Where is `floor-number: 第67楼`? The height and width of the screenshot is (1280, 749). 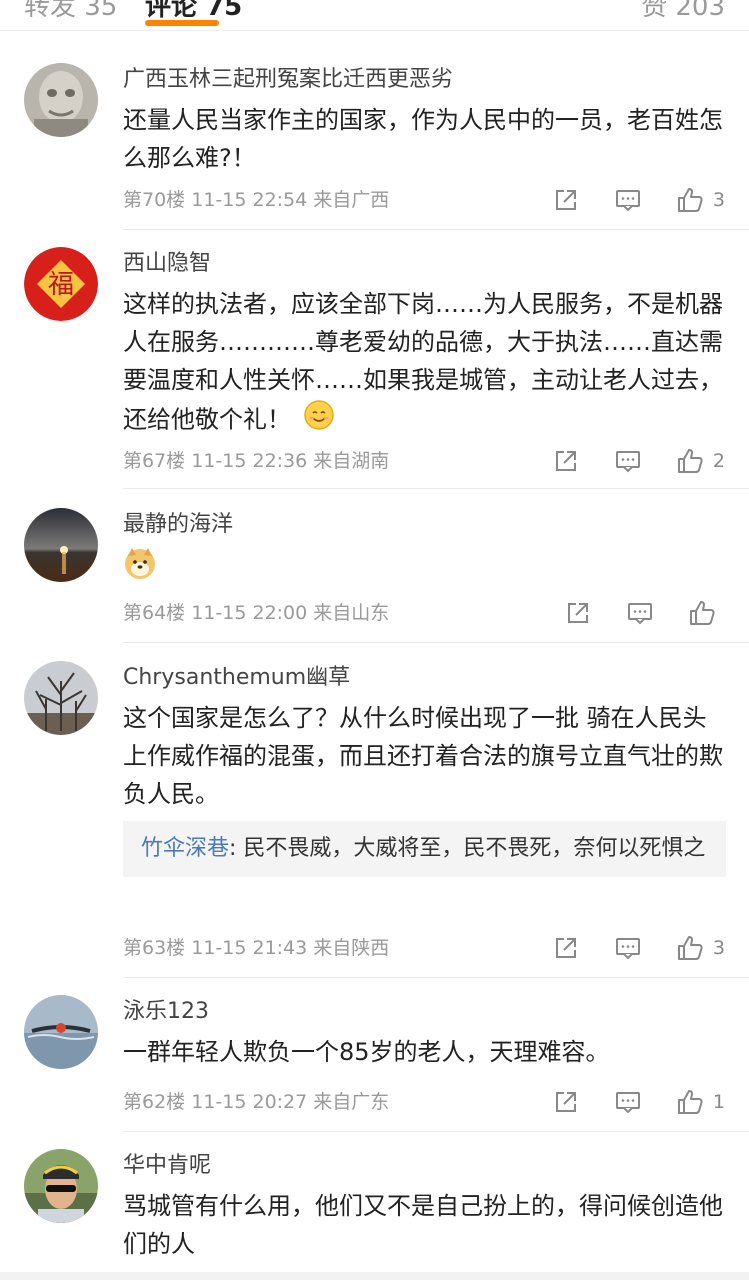
floor-number: 第67楼 is located at coordinates (154, 461).